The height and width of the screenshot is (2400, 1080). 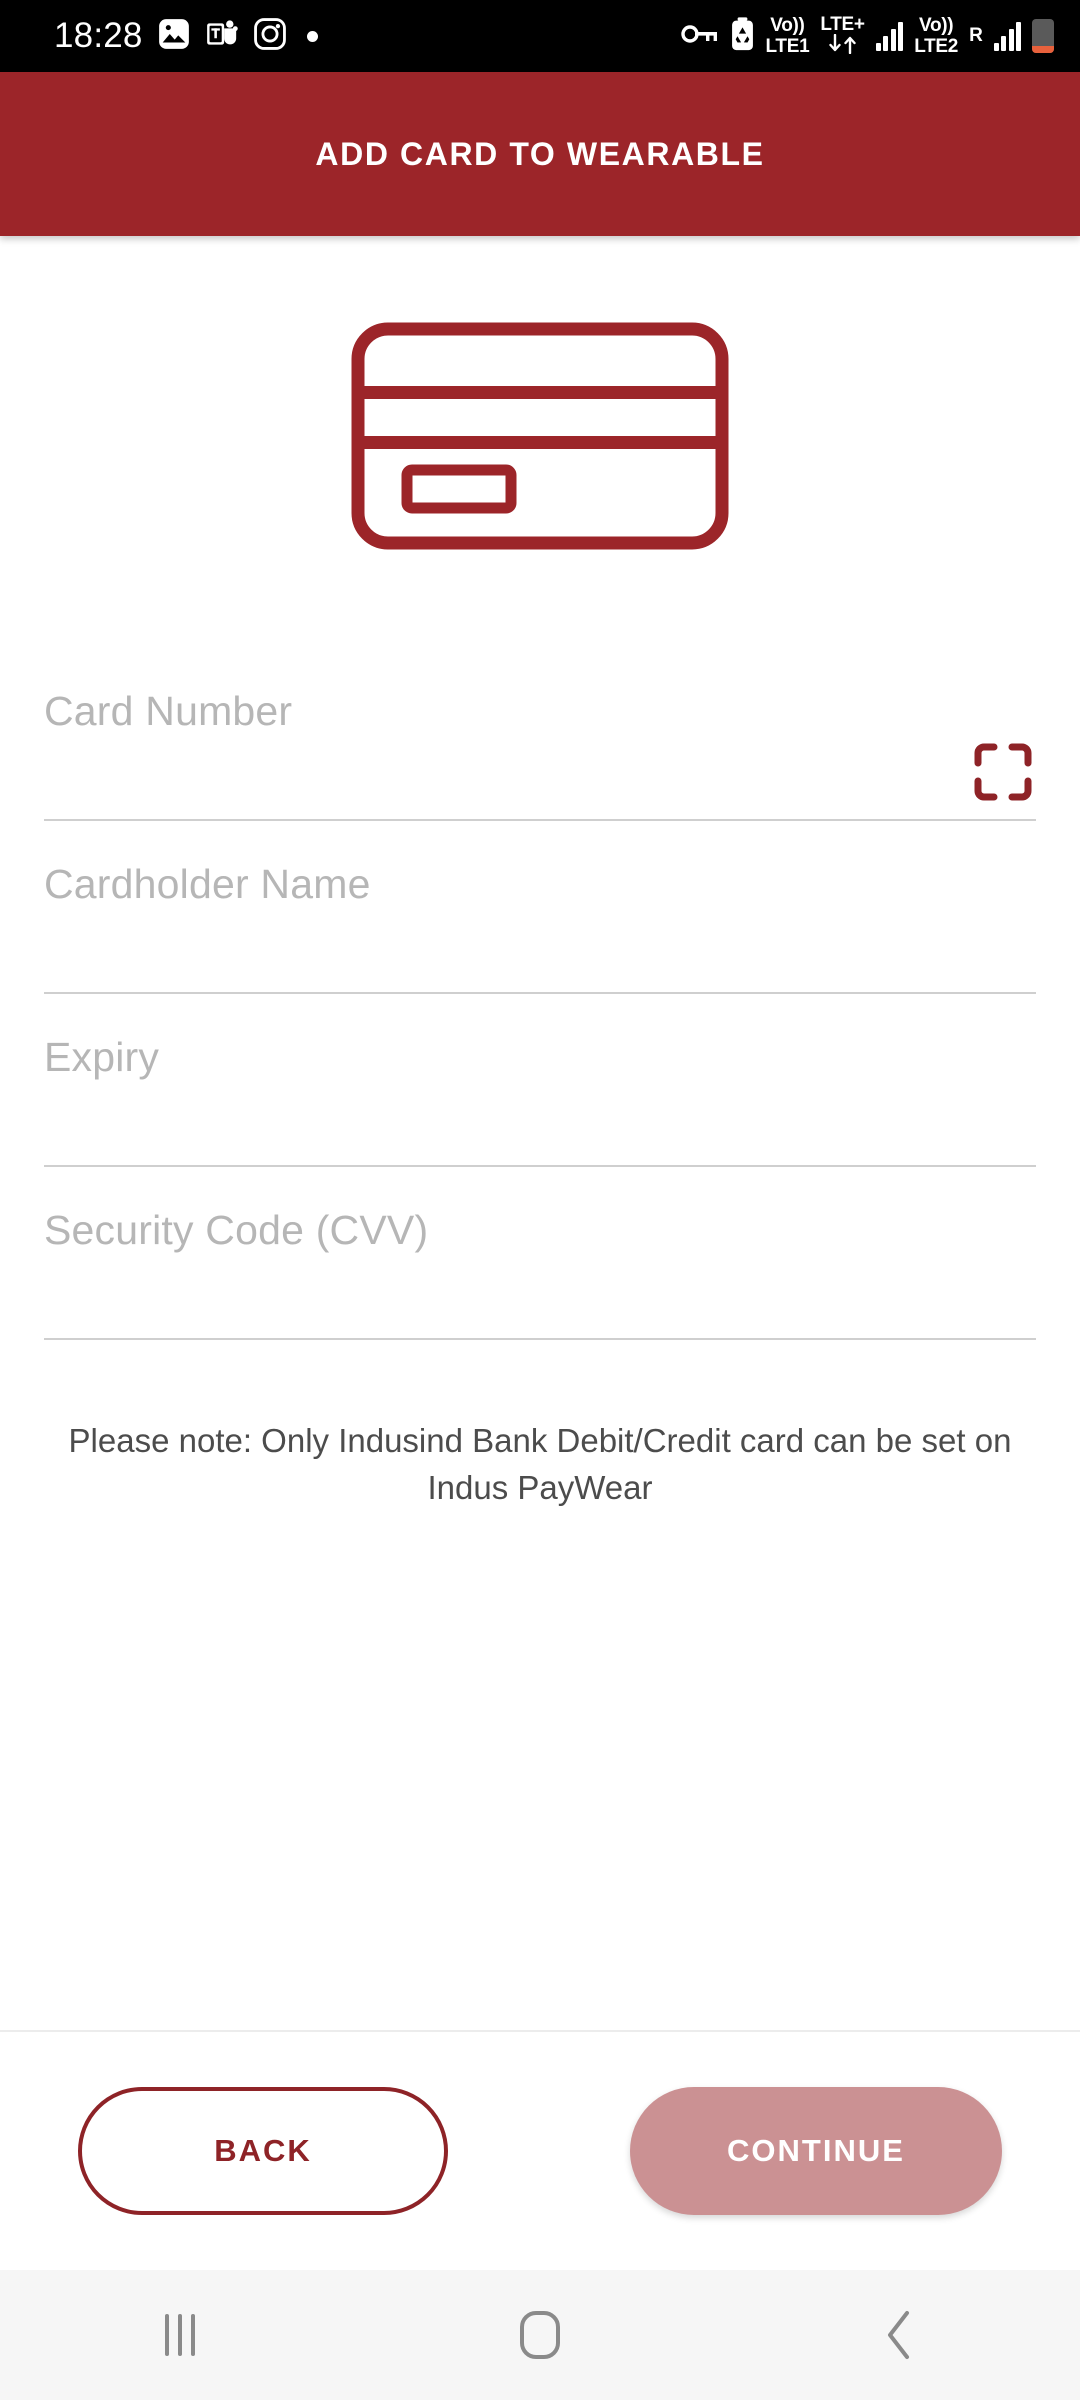 What do you see at coordinates (222, 36) in the screenshot?
I see `teams-icon` at bounding box center [222, 36].